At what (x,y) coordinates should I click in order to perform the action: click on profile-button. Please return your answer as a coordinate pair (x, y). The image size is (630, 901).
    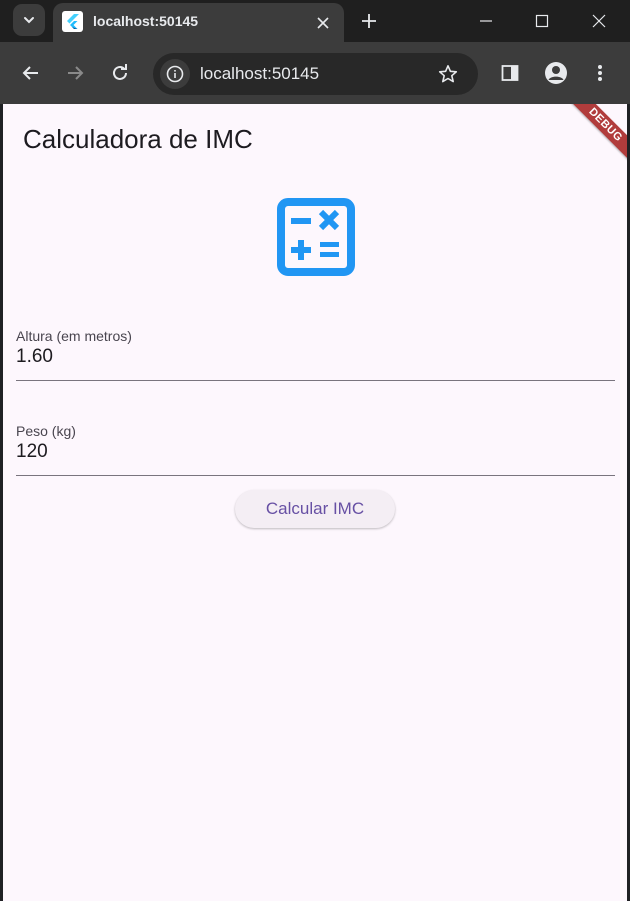
    Looking at the image, I should click on (556, 73).